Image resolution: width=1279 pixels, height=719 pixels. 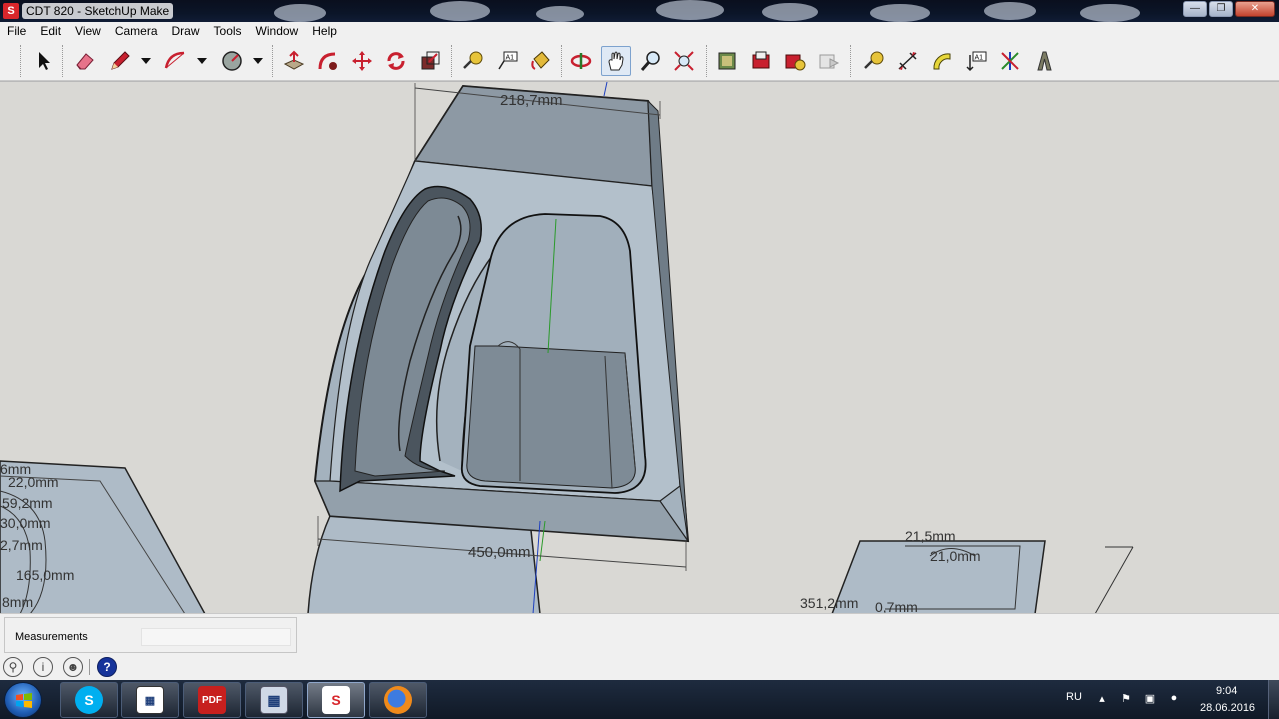 I want to click on menu-tools: Tools, so click(x=228, y=31).